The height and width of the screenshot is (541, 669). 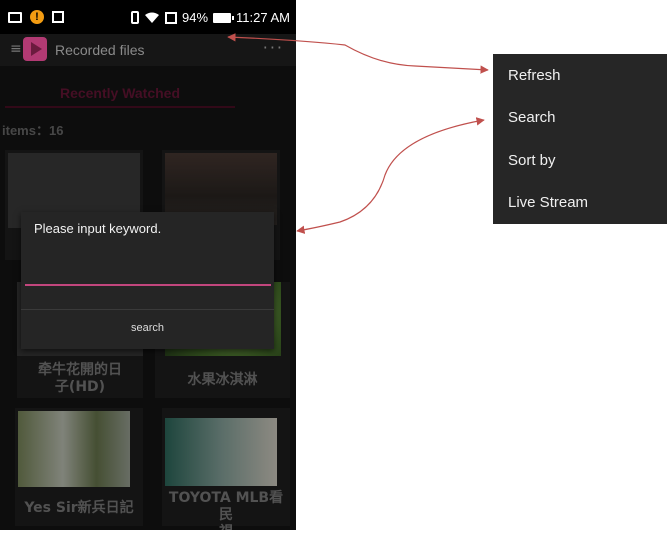 What do you see at coordinates (390, 175) in the screenshot?
I see `arrow-search-to-dialog` at bounding box center [390, 175].